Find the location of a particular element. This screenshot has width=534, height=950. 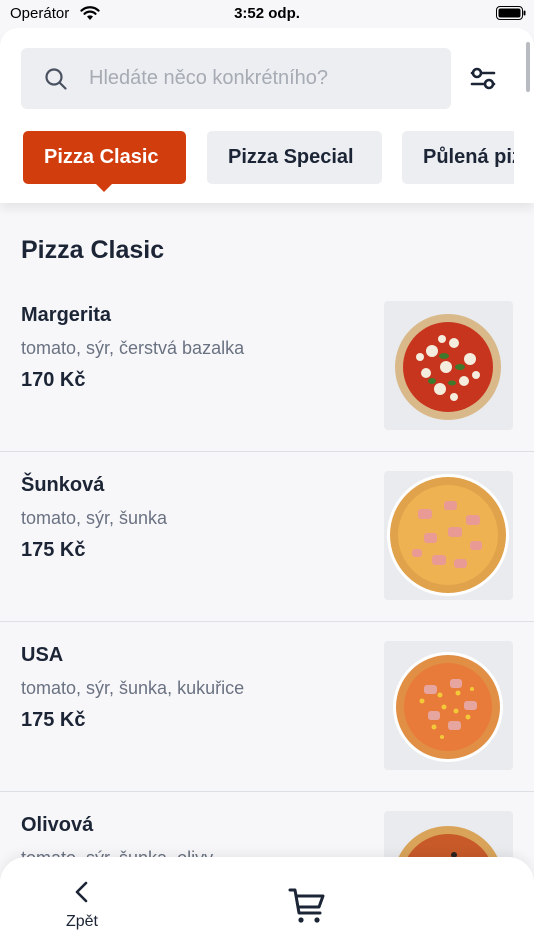

status-bar: Operátor 3:52 odp. is located at coordinates (267, 14).